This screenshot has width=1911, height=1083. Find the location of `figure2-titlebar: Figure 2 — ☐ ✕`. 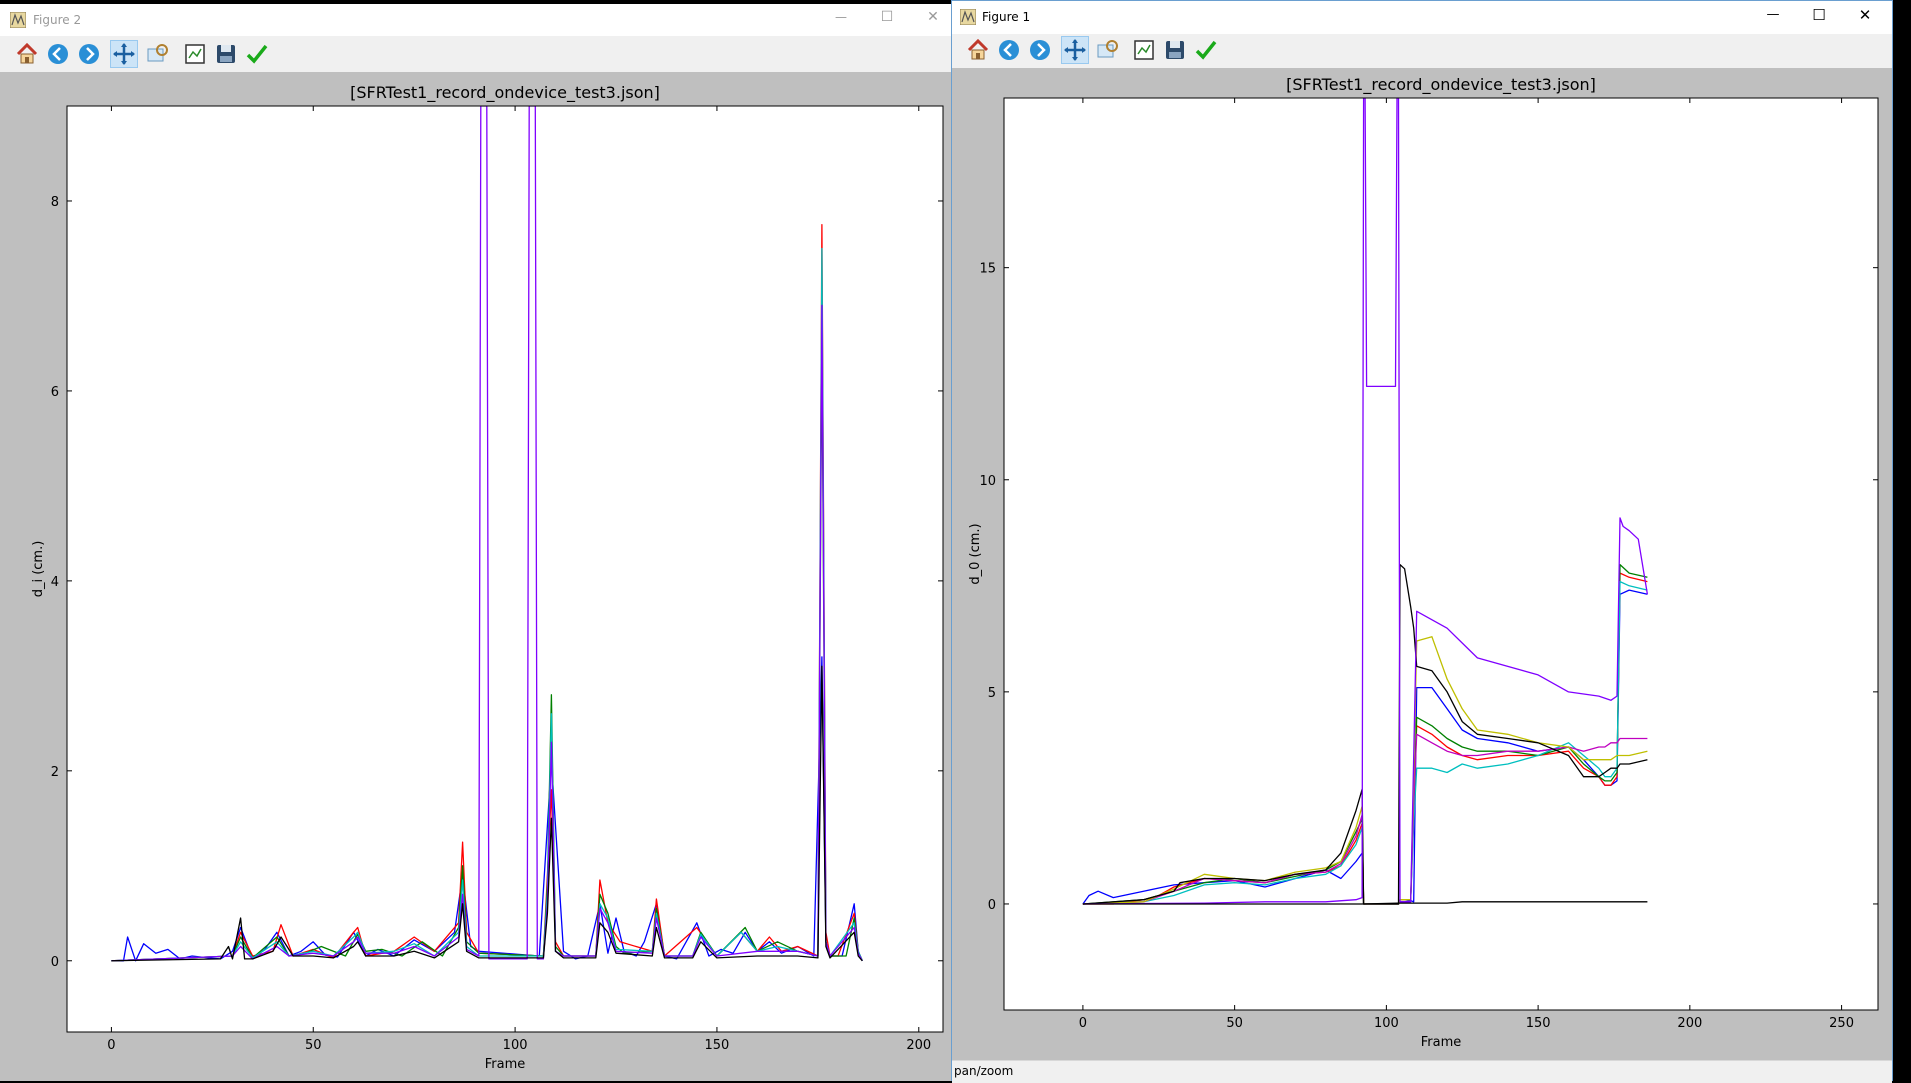

figure2-titlebar: Figure 2 — ☐ ✕ is located at coordinates (476, 20).